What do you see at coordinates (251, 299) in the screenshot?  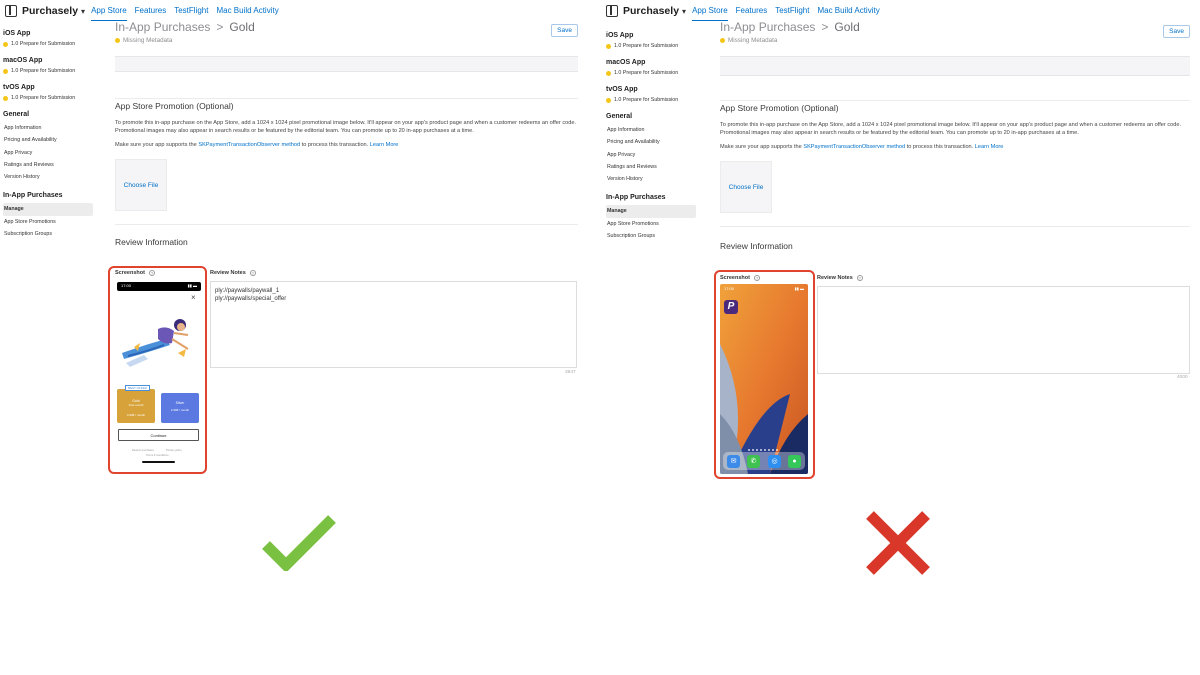 I see `notes-line: ply://paywalls/special_offer` at bounding box center [251, 299].